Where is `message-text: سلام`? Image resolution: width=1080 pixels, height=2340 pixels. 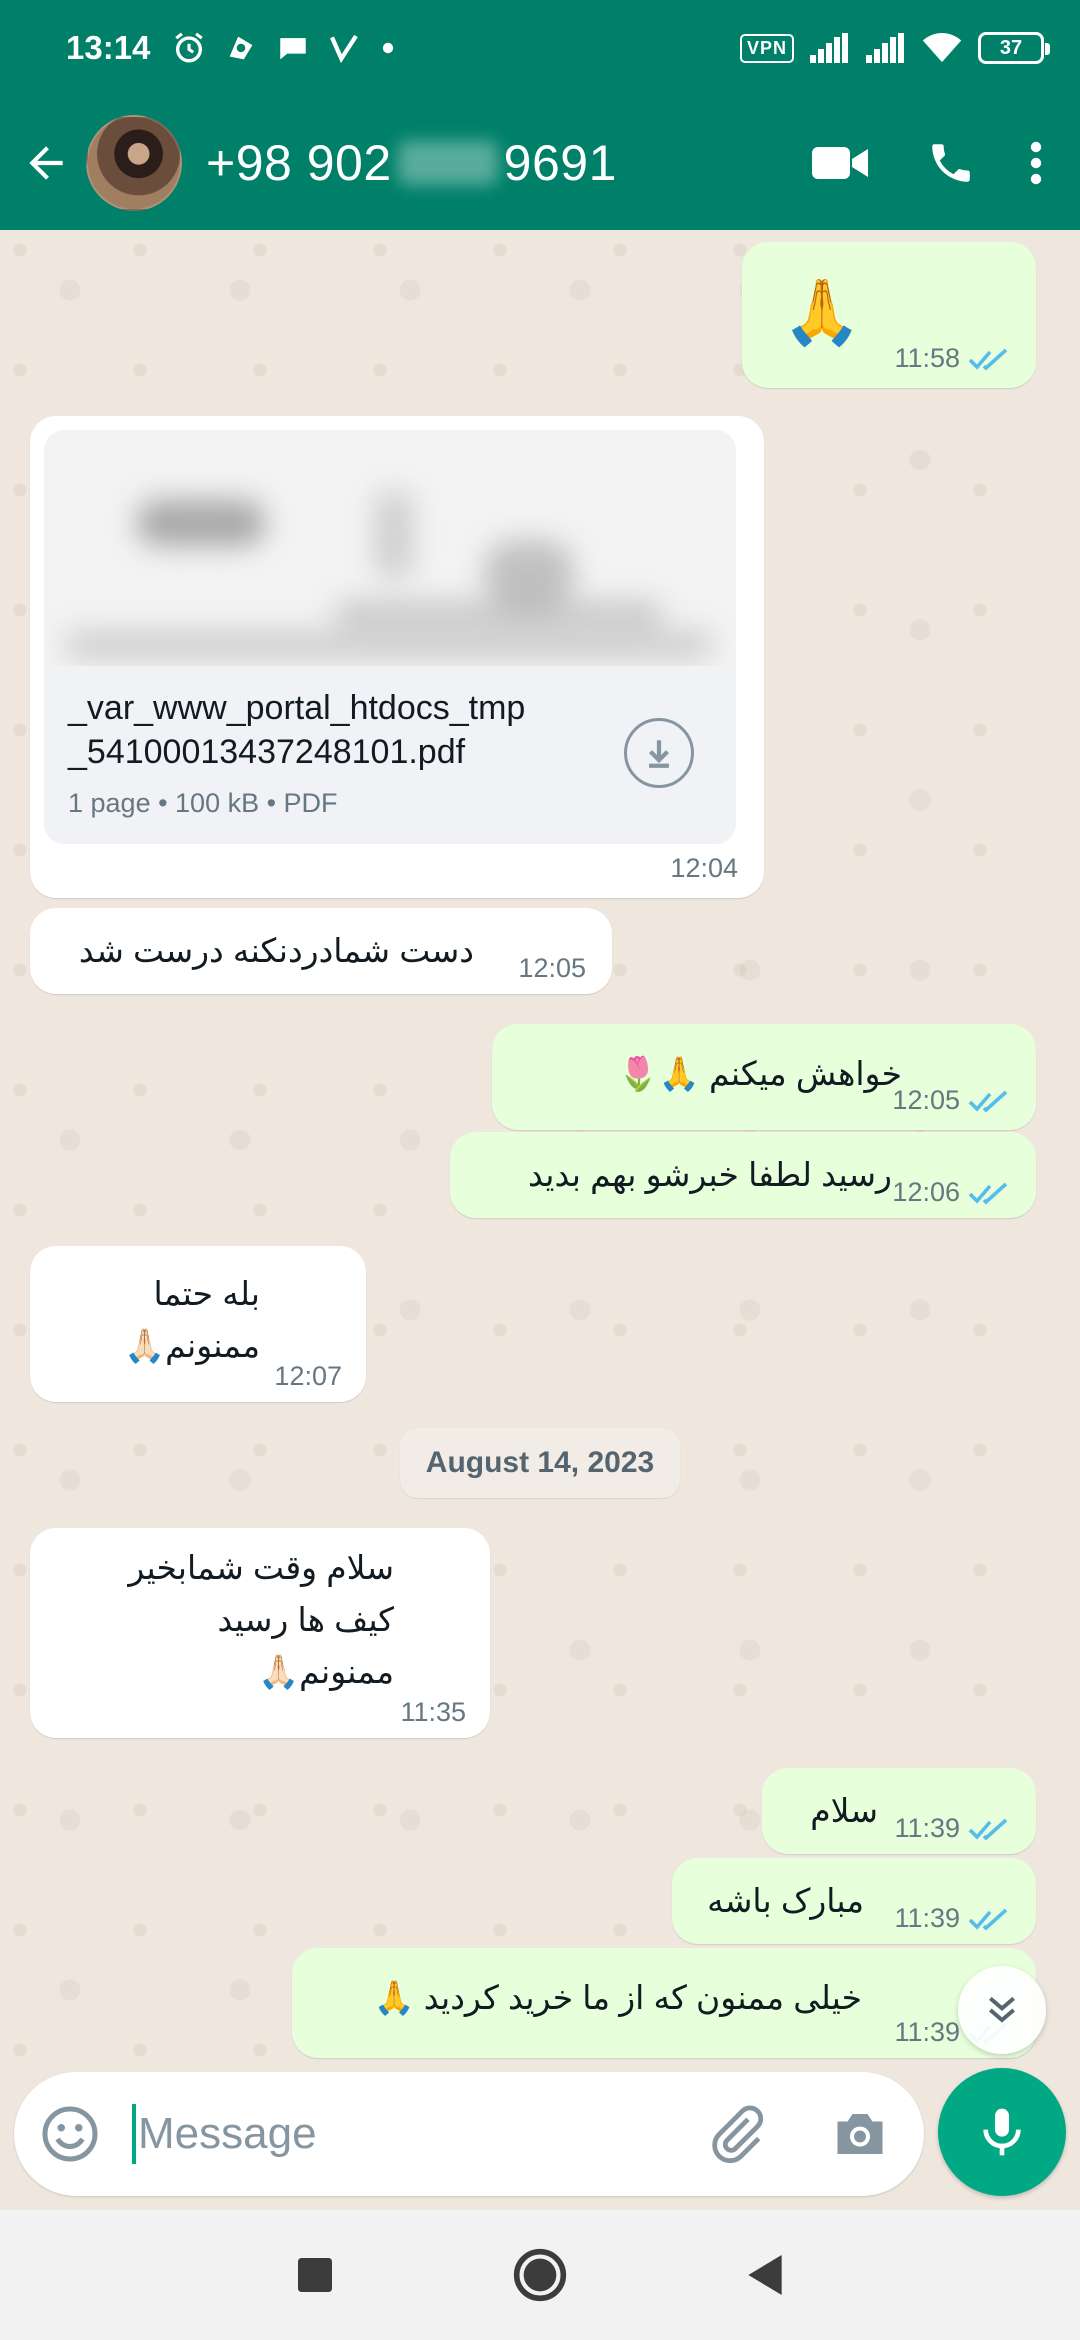
message-text: سلام is located at coordinates (844, 1810).